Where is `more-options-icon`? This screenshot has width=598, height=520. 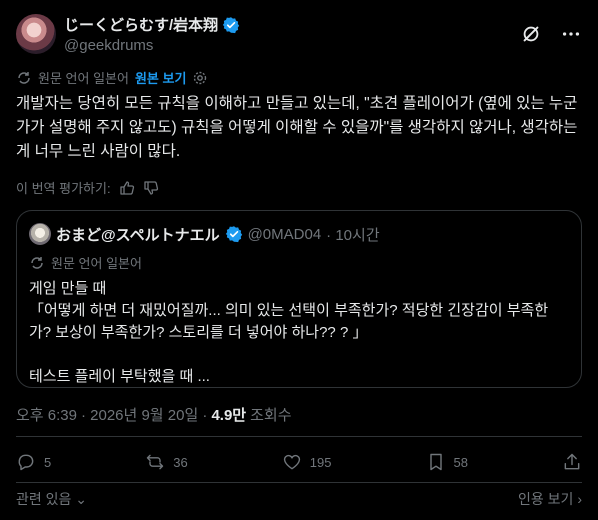 more-options-icon is located at coordinates (571, 34).